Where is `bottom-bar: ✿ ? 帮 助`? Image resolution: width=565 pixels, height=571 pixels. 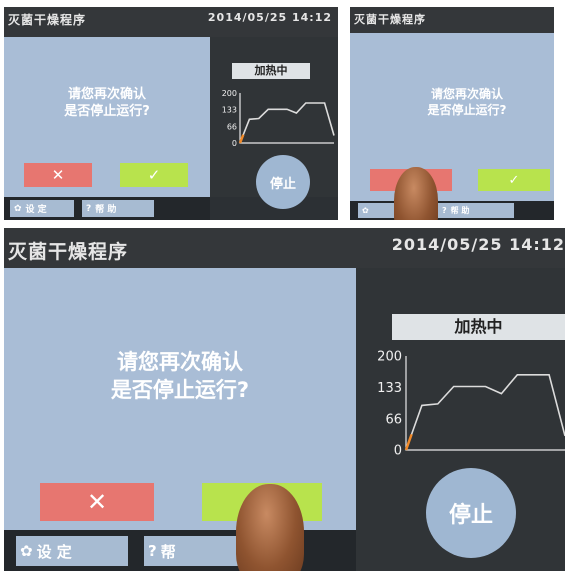 bottom-bar: ✿ ? 帮 助 is located at coordinates (452, 210).